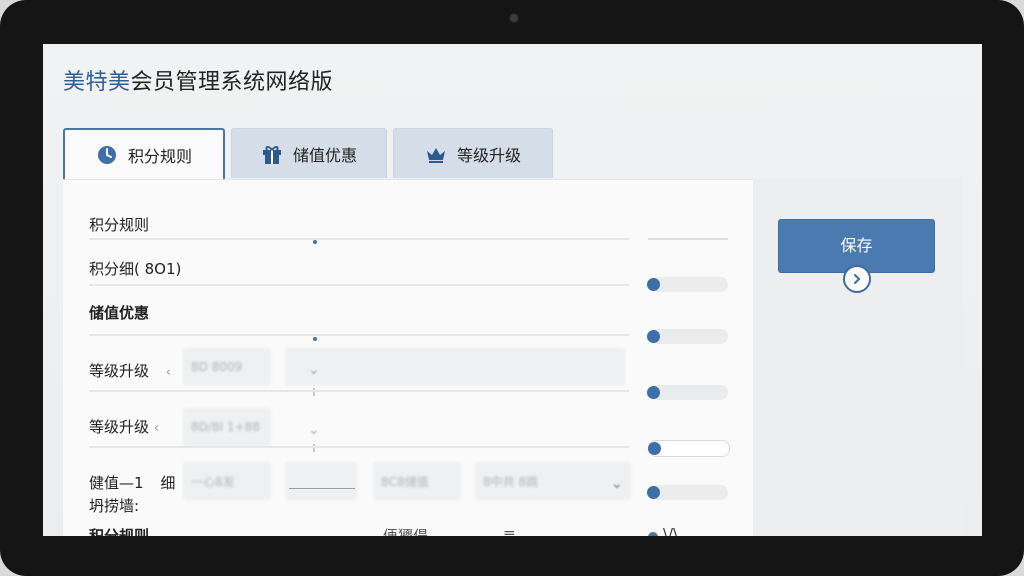 This screenshot has height=576, width=1024. What do you see at coordinates (119, 225) in the screenshot?
I see `row-label-points-rules: 积分规则` at bounding box center [119, 225].